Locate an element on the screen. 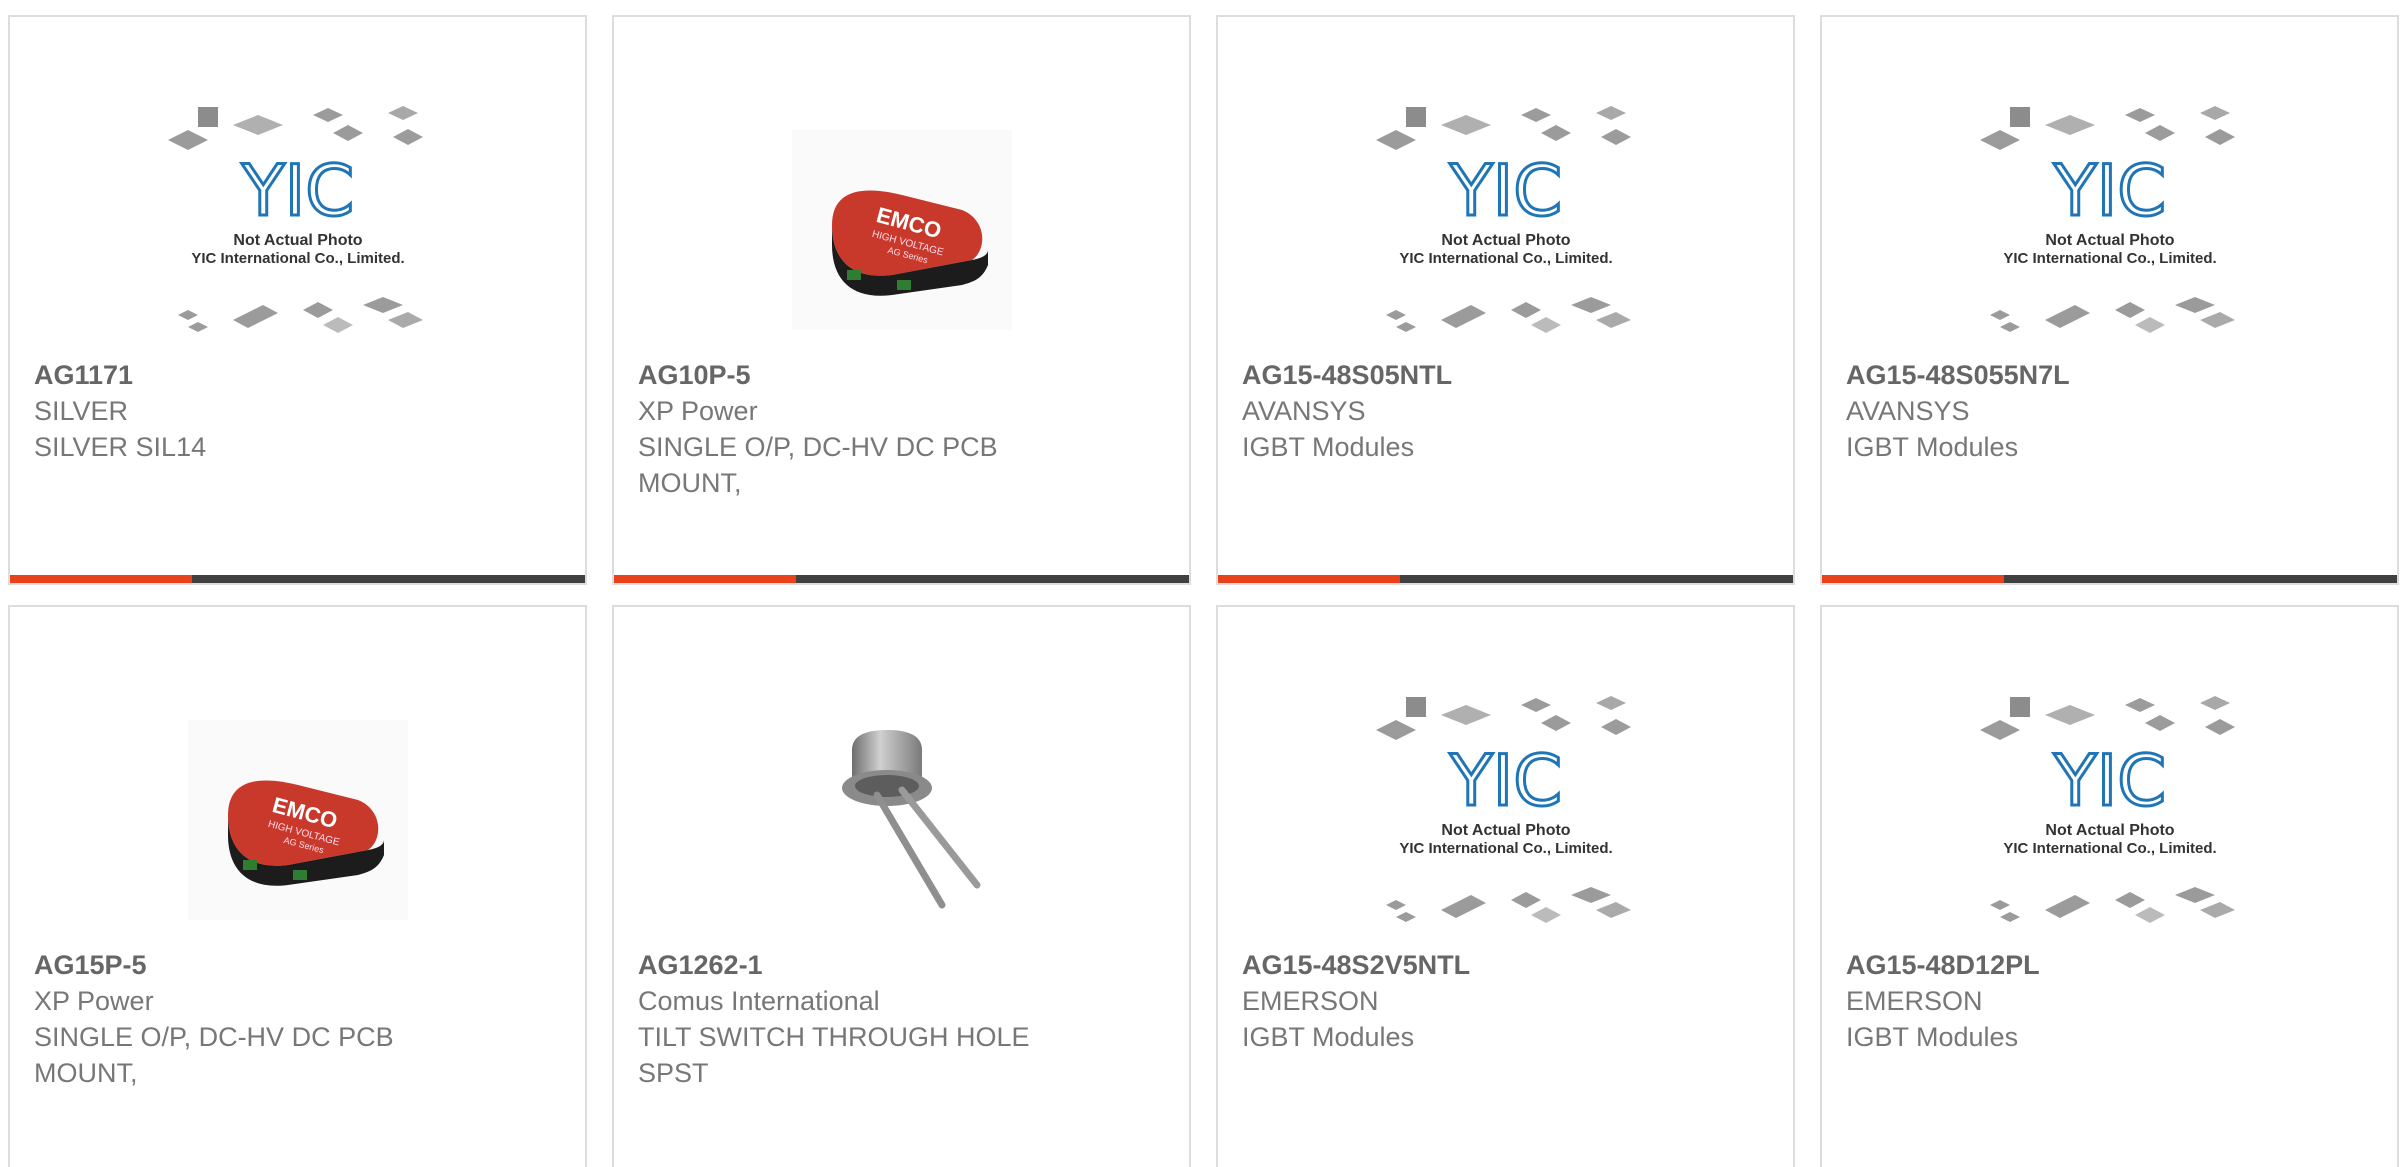  product-info: AG15-48S05NTL AVANSYS IGBT Modules is located at coordinates (1505, 411).